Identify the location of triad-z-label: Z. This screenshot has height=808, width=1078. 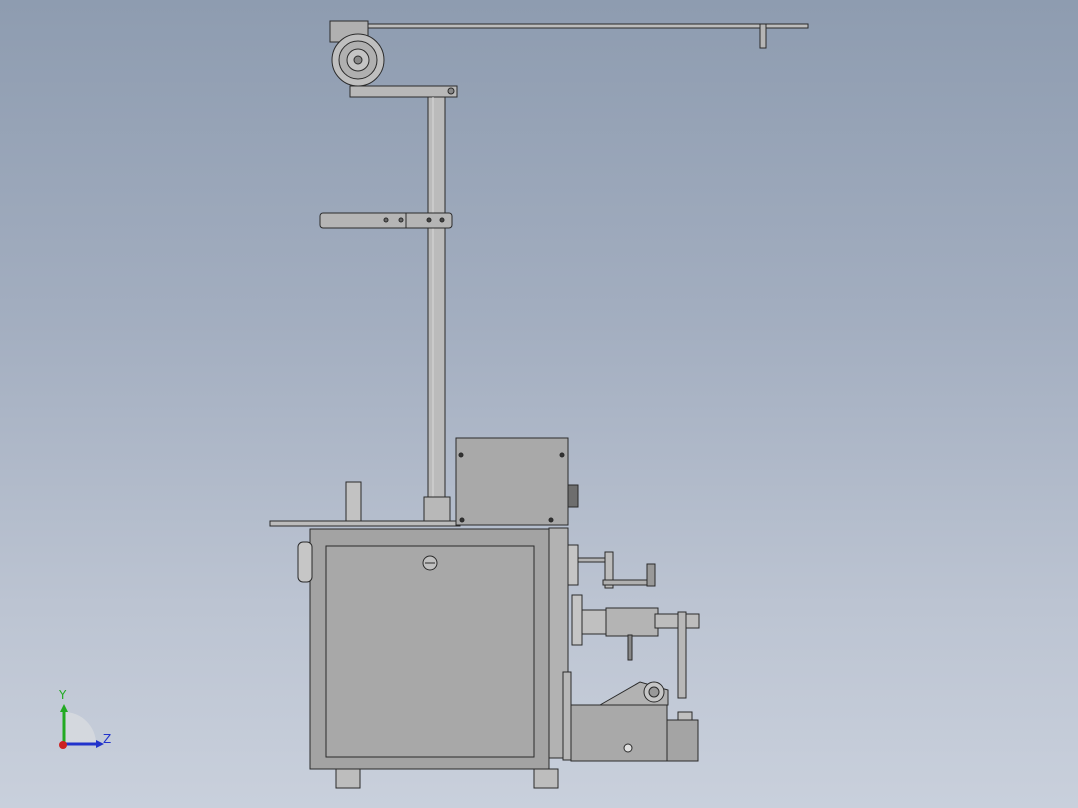
(107, 739).